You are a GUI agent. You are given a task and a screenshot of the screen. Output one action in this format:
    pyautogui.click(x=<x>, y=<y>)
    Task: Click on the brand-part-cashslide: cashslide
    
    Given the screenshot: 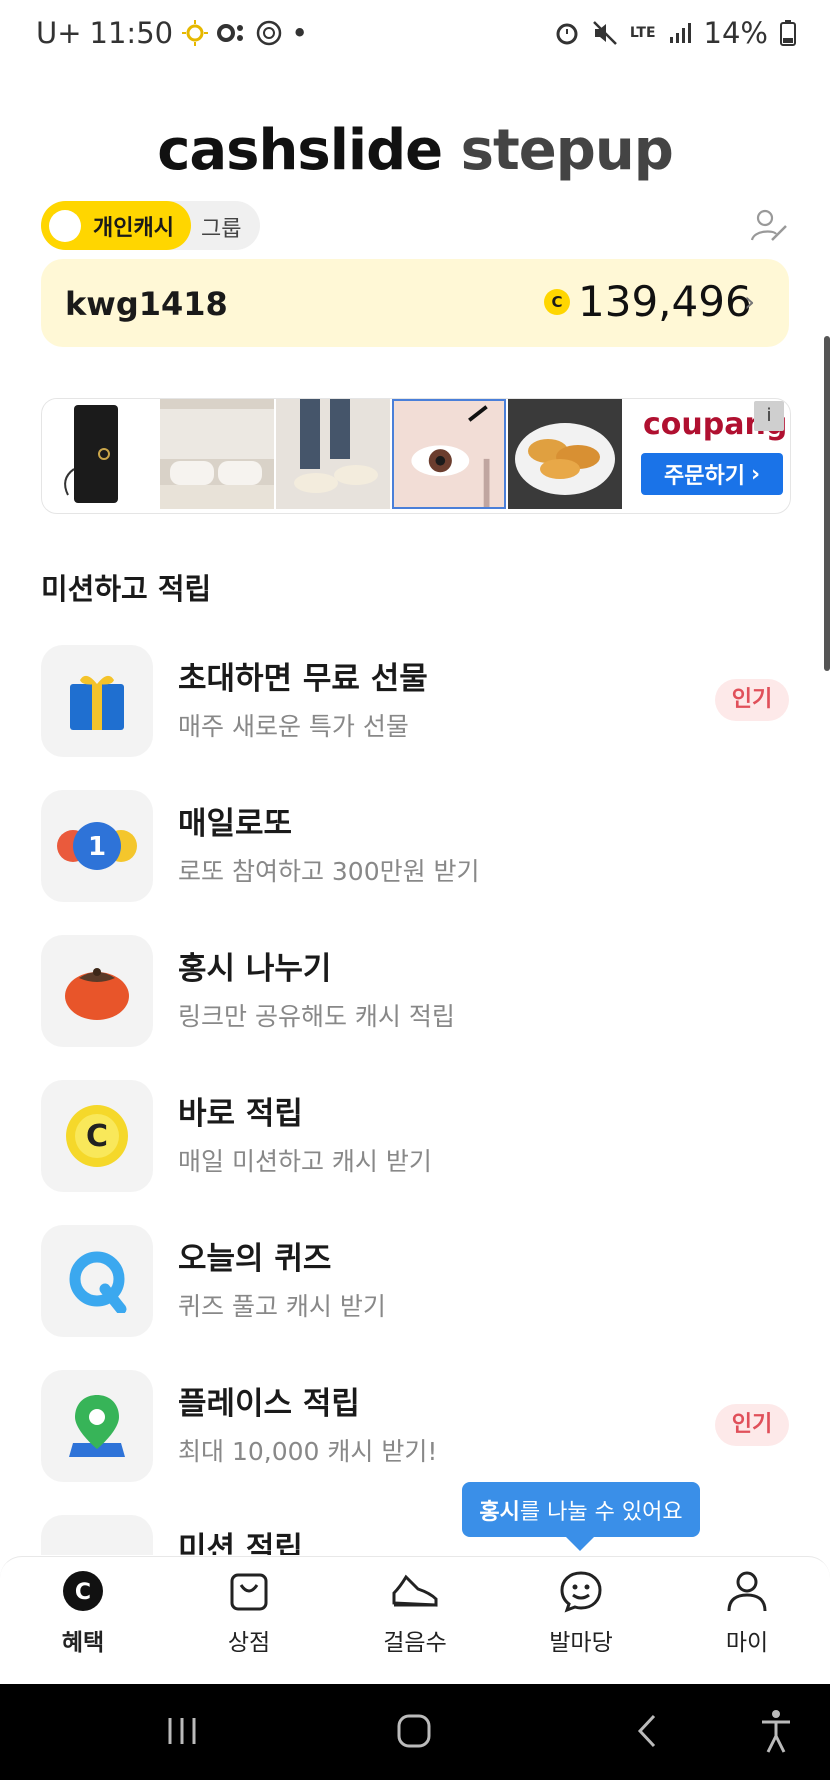 What is the action you would take?
    pyautogui.click(x=300, y=150)
    